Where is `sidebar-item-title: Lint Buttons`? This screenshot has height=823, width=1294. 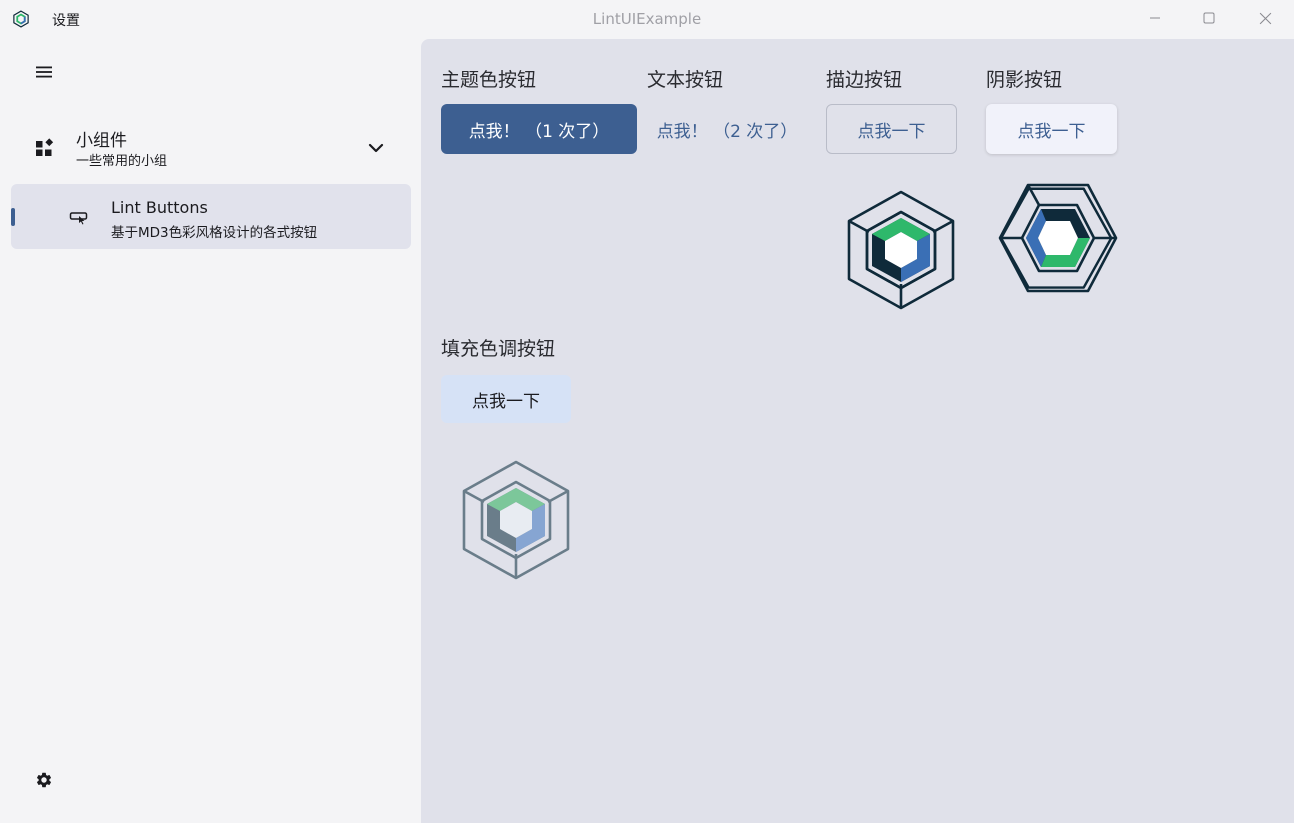
sidebar-item-title: Lint Buttons is located at coordinates (159, 207).